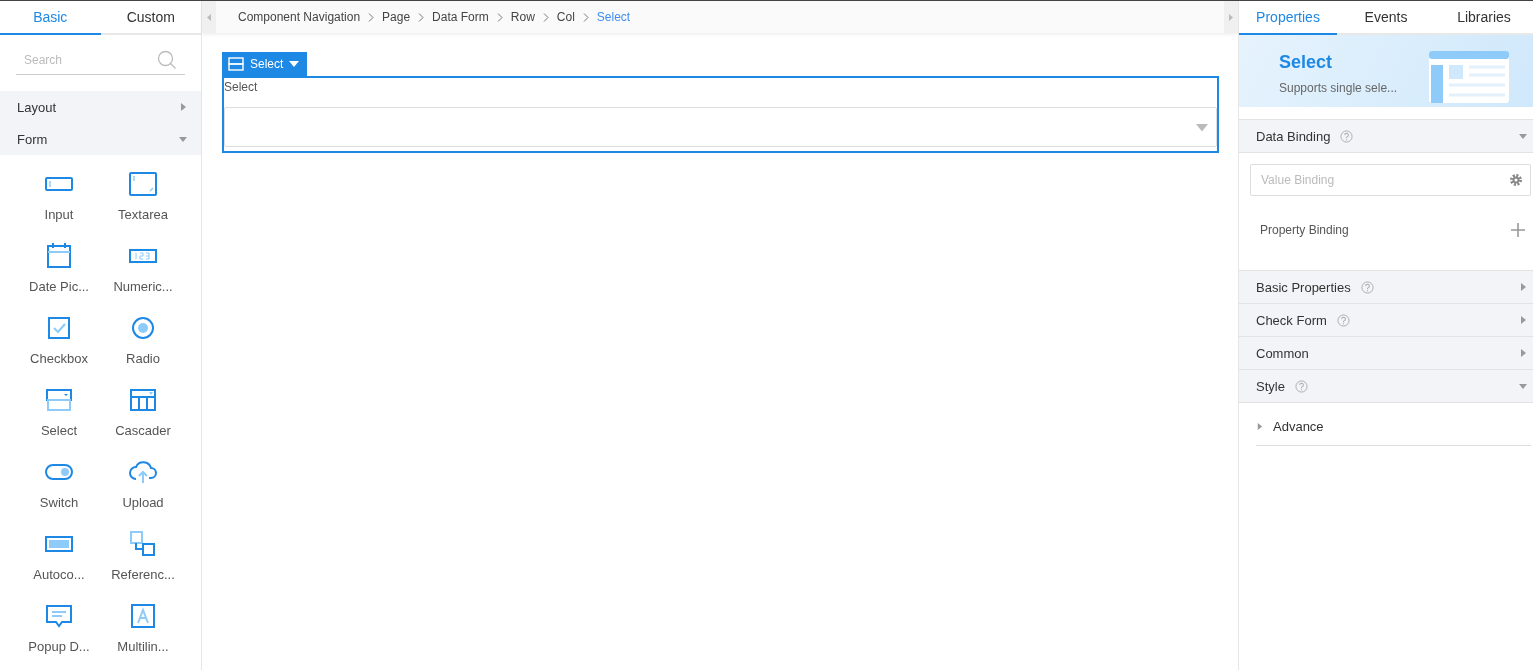 Image resolution: width=1533 pixels, height=670 pixels. What do you see at coordinates (100, 139) in the screenshot?
I see `category-header: Form` at bounding box center [100, 139].